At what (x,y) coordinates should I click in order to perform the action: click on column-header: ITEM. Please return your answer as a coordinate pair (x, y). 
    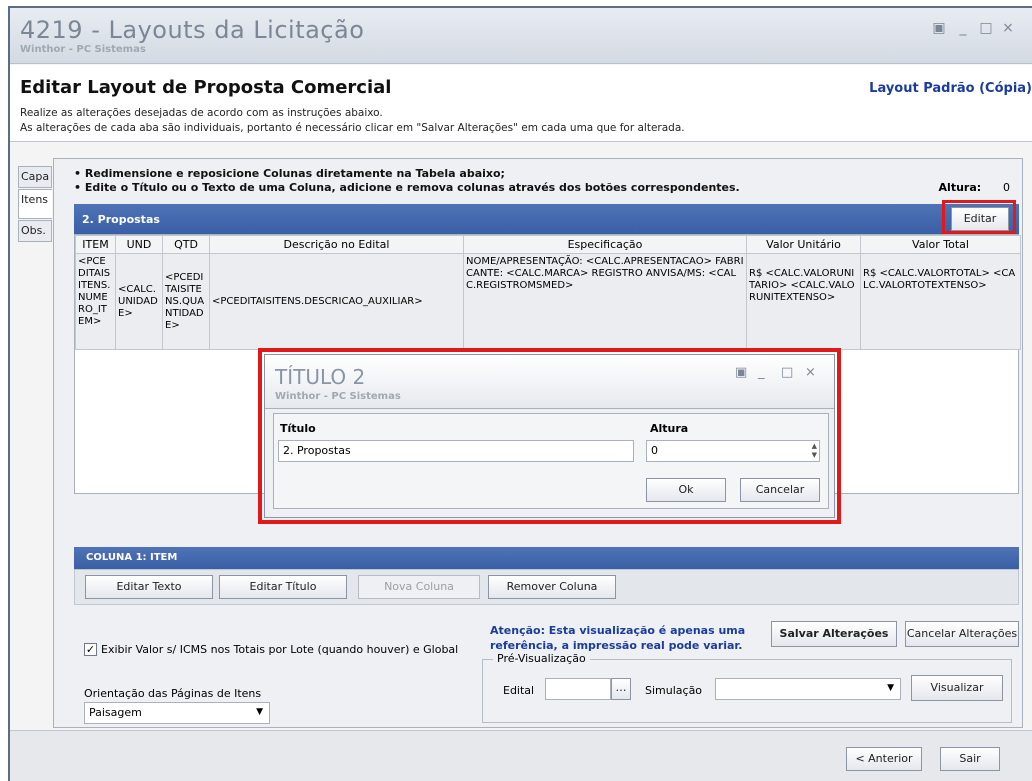
    Looking at the image, I should click on (95, 244).